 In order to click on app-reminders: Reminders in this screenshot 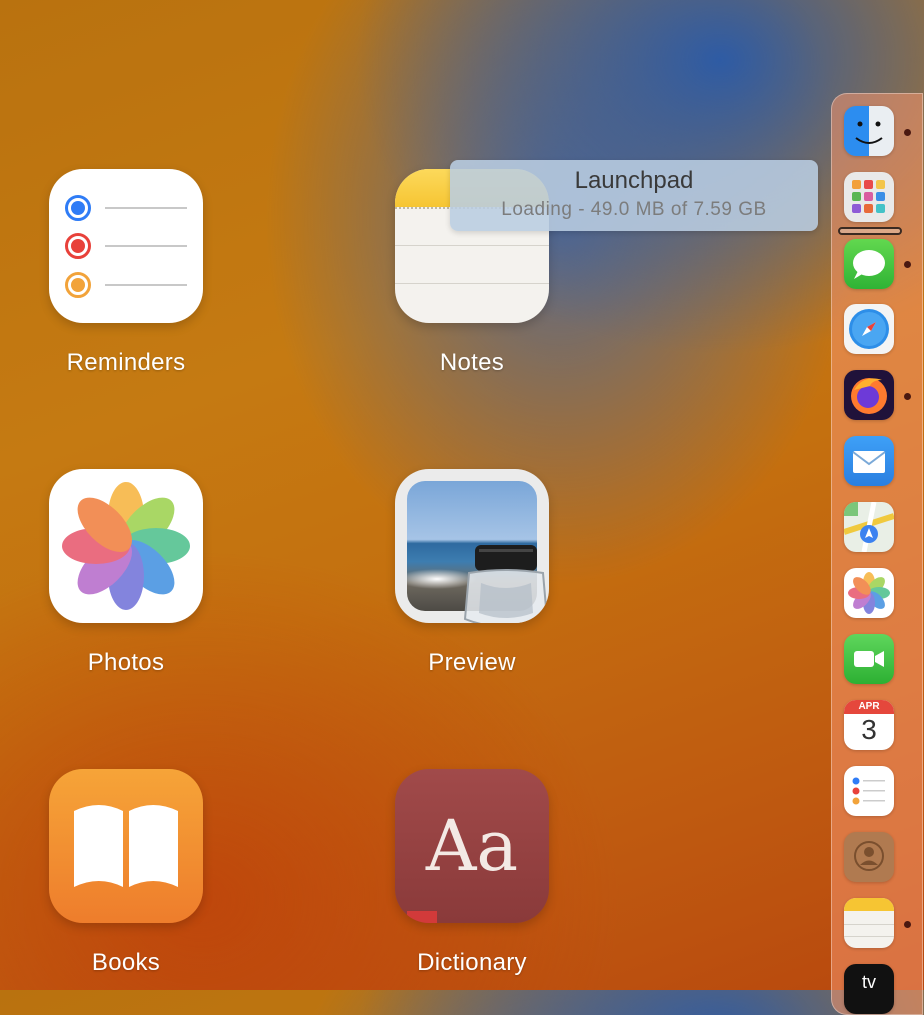, I will do `click(126, 273)`.